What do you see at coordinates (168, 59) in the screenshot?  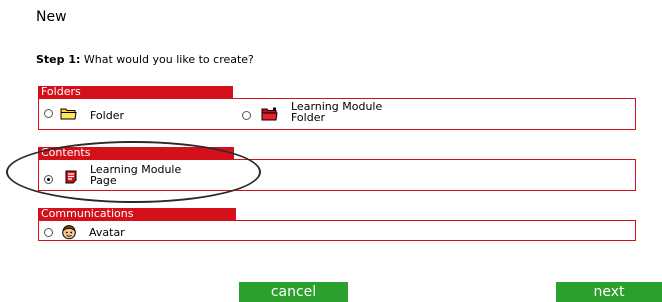 I see `step-question: What would you like to create?` at bounding box center [168, 59].